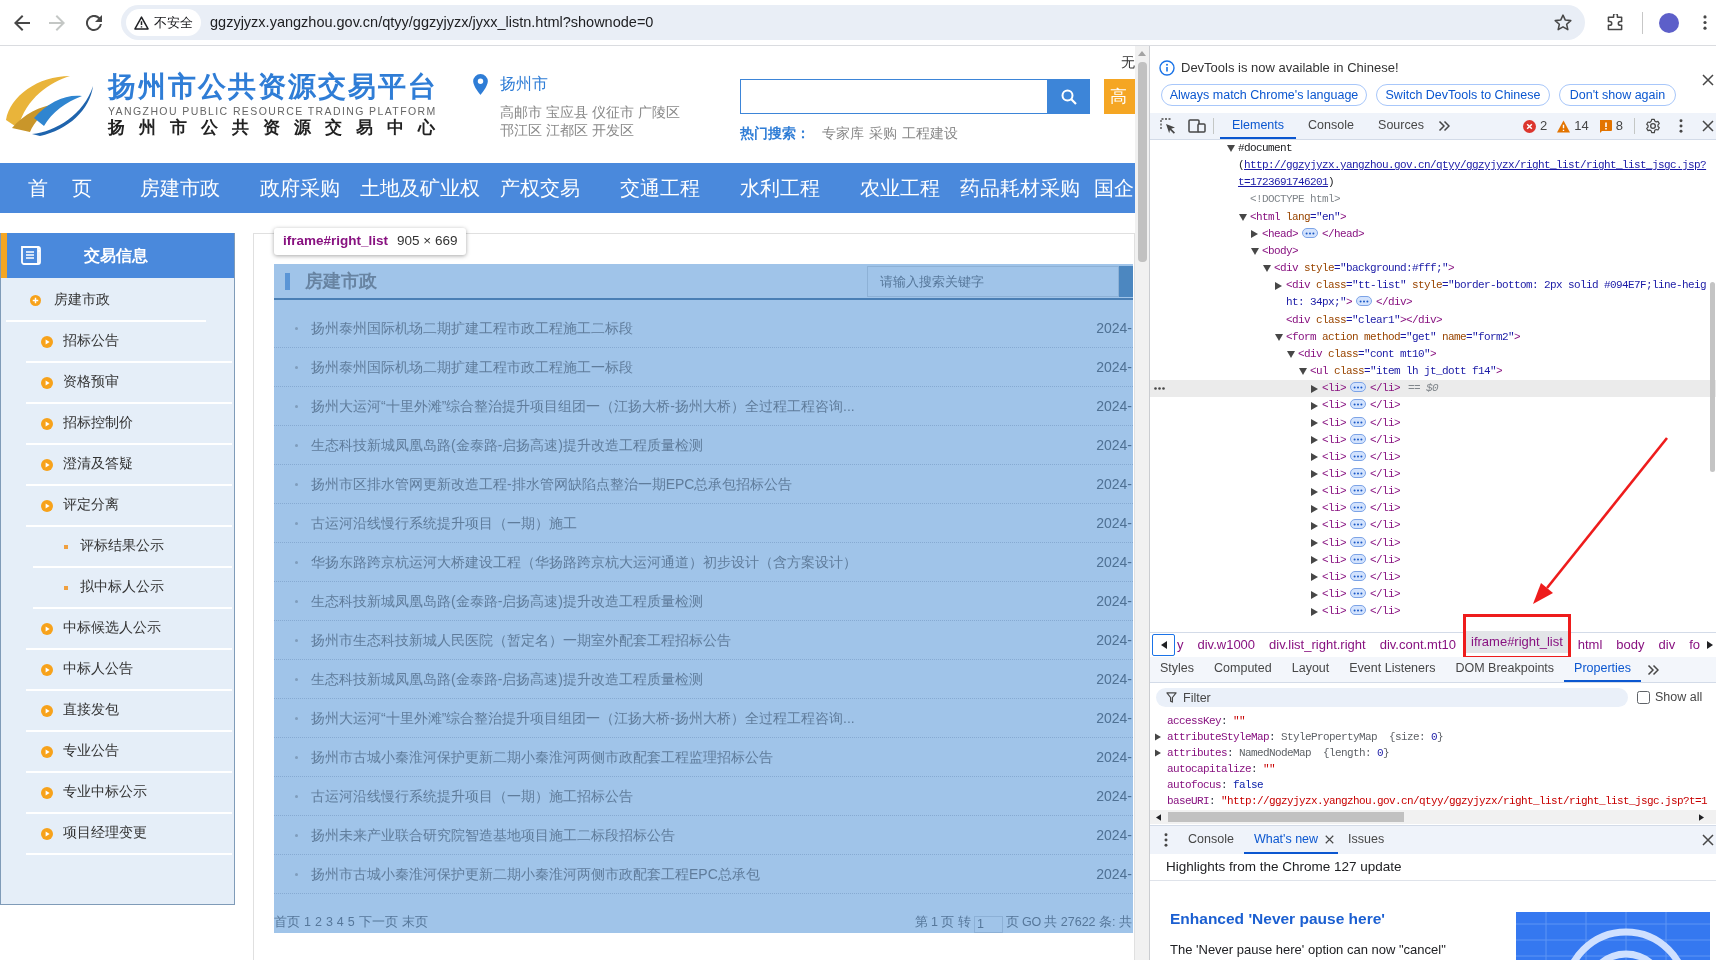 The width and height of the screenshot is (1716, 960). Describe the element at coordinates (1667, 645) in the screenshot. I see `breadcrumb-item: div` at that location.